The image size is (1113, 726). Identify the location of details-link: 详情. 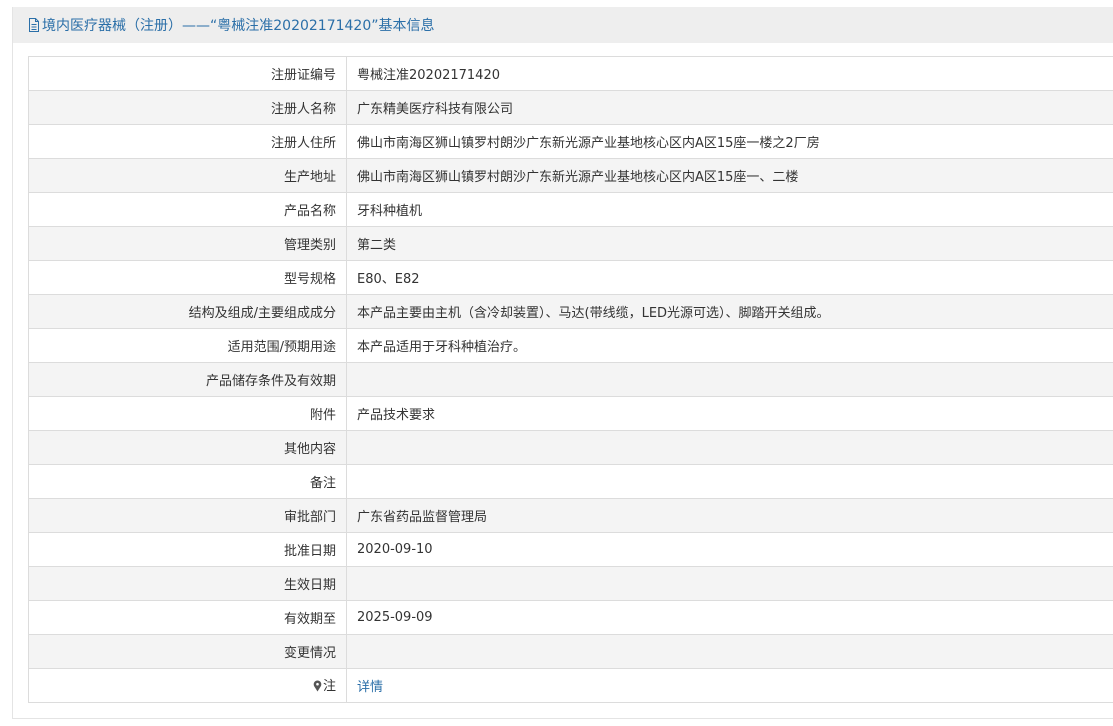
(370, 687).